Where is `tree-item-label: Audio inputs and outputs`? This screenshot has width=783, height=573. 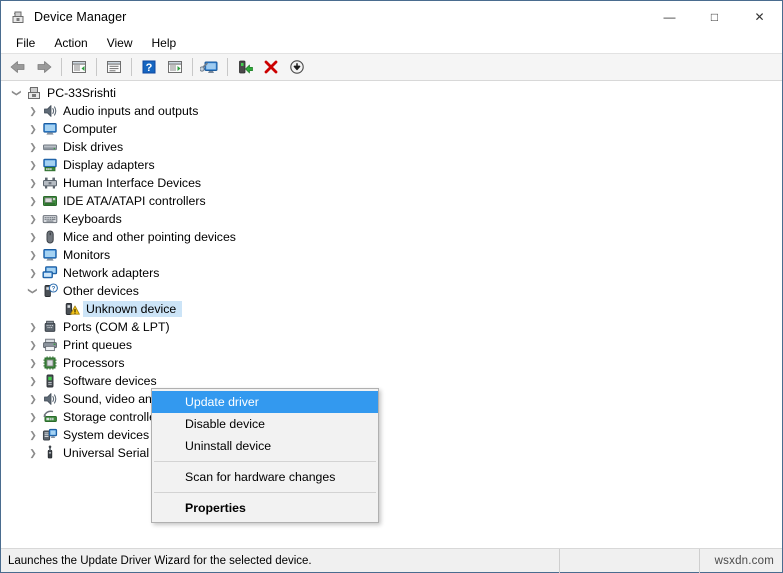 tree-item-label: Audio inputs and outputs is located at coordinates (131, 111).